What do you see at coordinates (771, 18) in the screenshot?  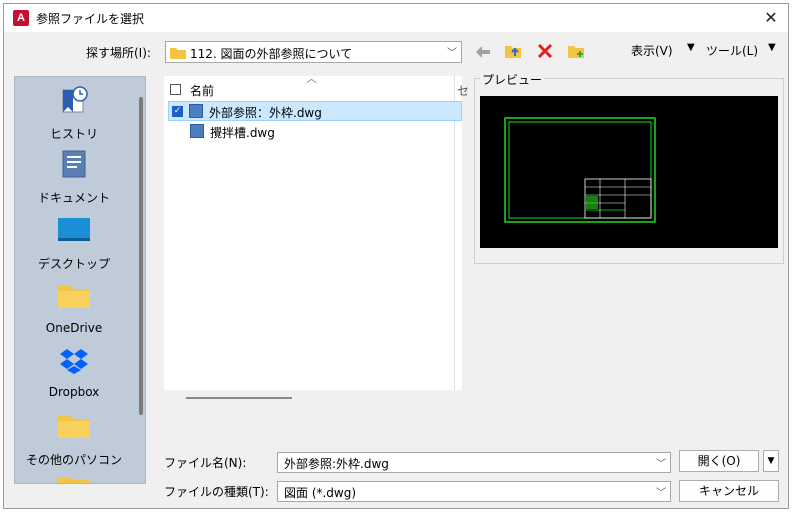 I see `close-icon: ✕` at bounding box center [771, 18].